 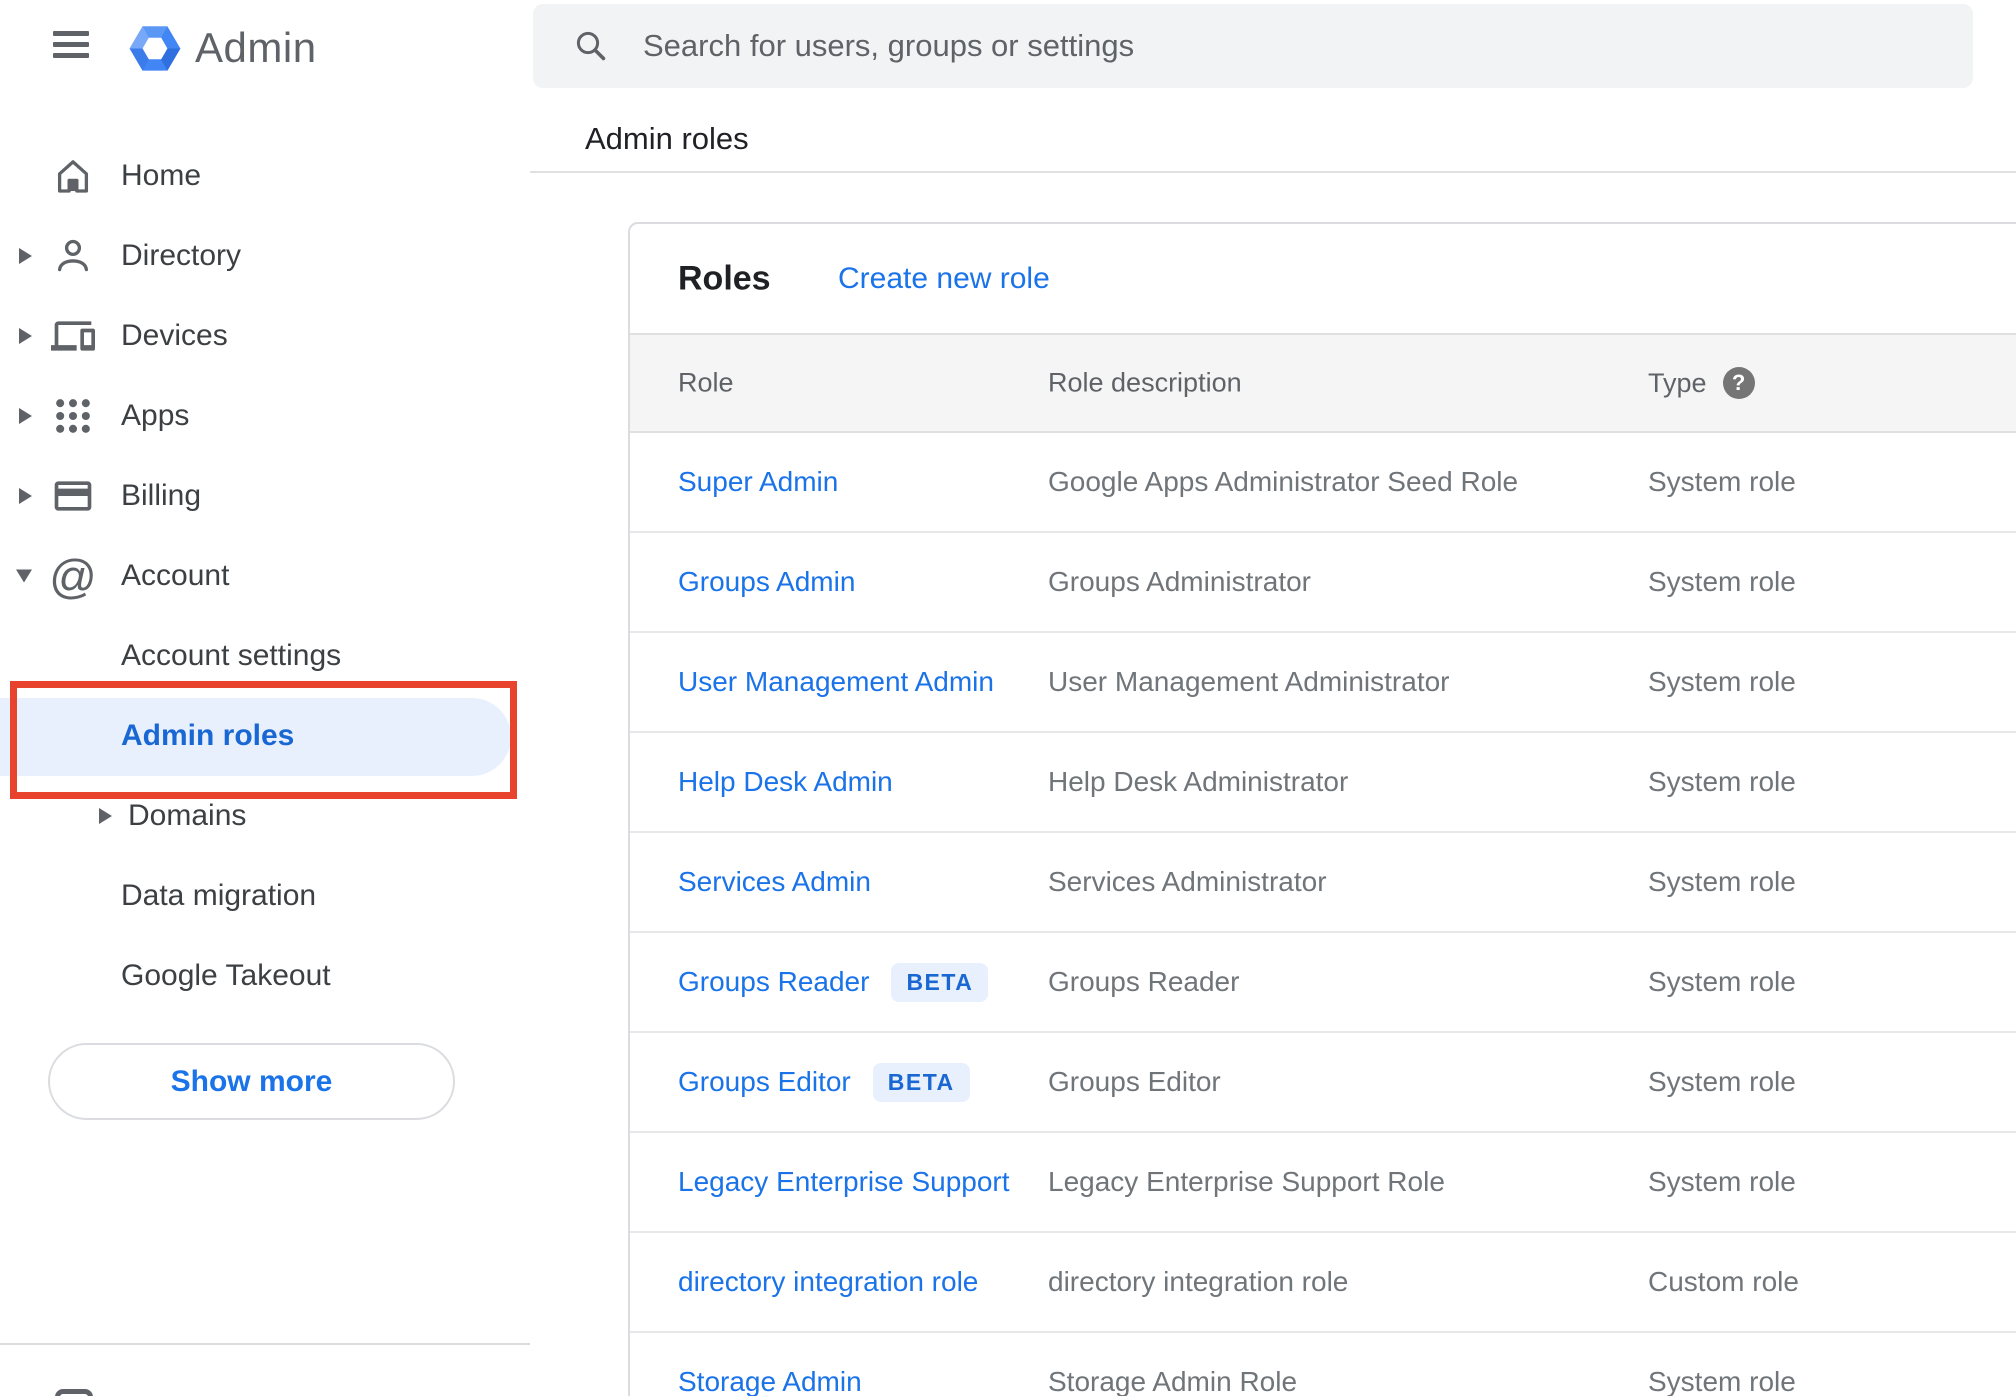 What do you see at coordinates (828, 1282) in the screenshot?
I see `role-link: directory integration role` at bounding box center [828, 1282].